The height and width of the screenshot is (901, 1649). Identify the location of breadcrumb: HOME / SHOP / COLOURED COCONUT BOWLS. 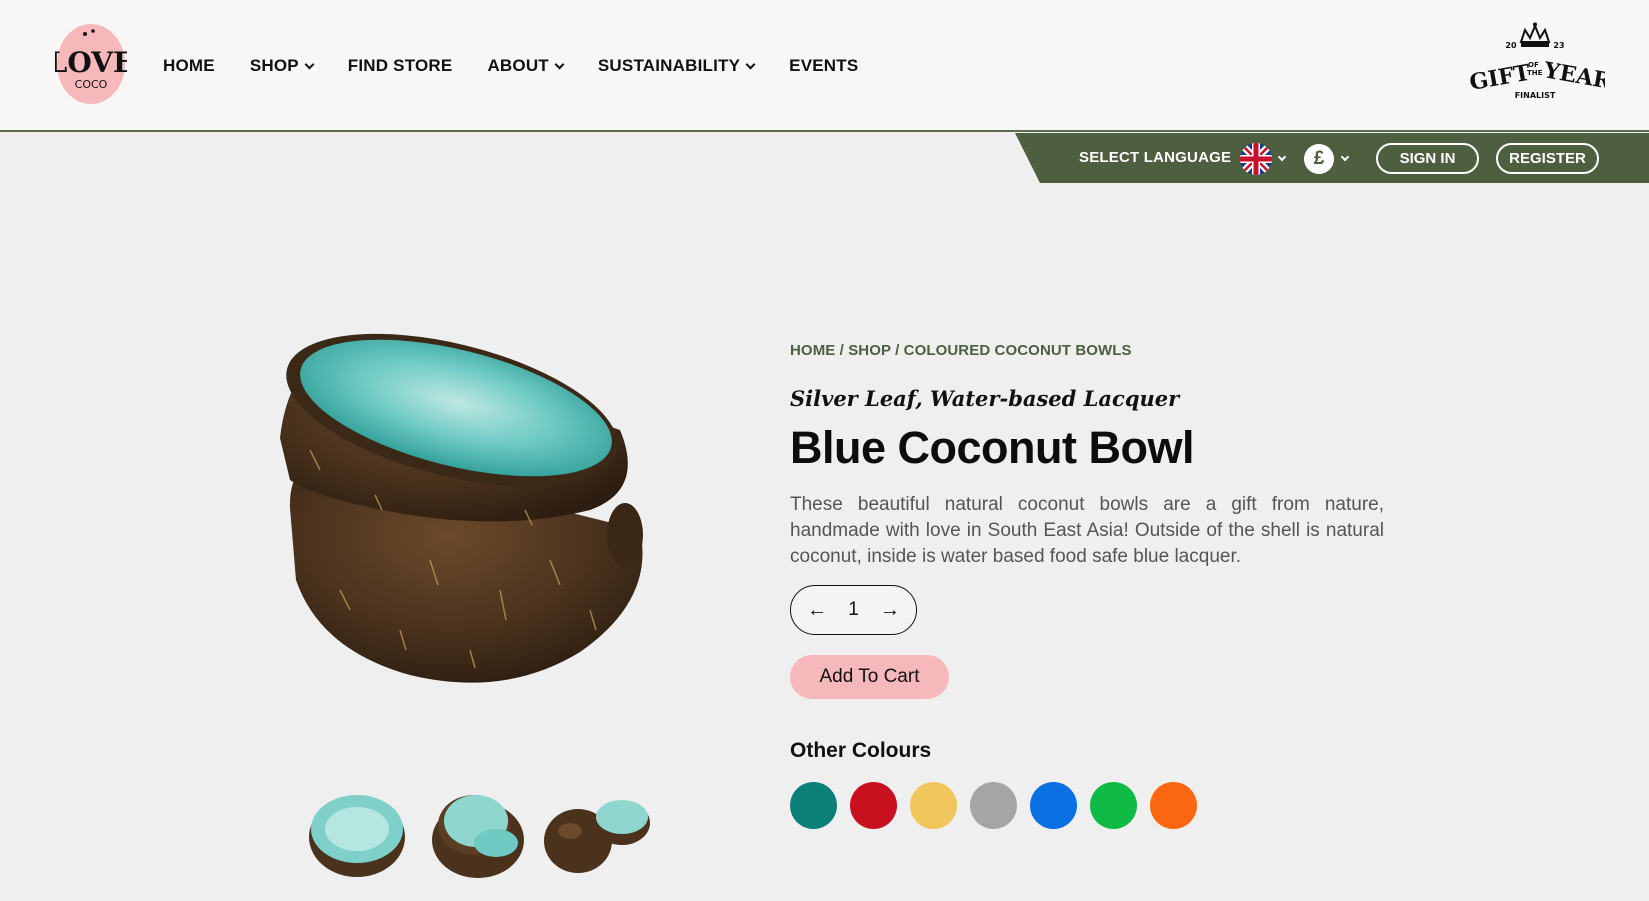
(961, 350).